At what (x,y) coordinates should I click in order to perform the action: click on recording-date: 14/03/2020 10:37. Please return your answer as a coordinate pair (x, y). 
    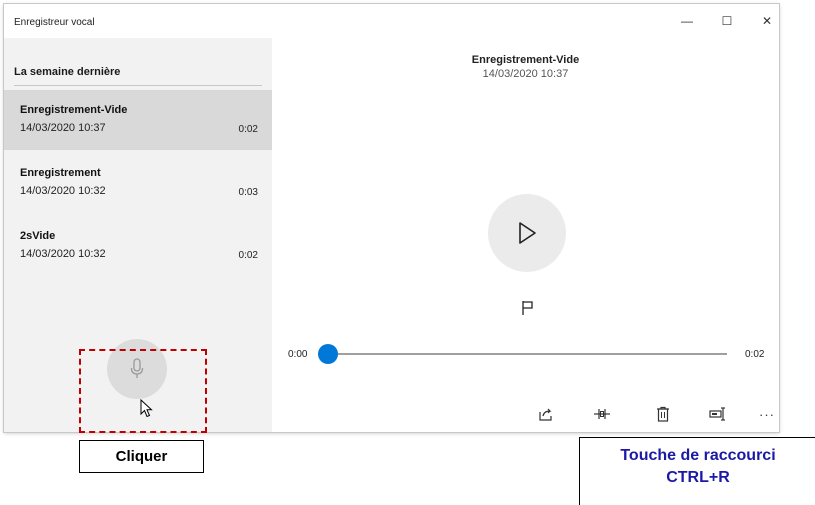
    Looking at the image, I should click on (63, 128).